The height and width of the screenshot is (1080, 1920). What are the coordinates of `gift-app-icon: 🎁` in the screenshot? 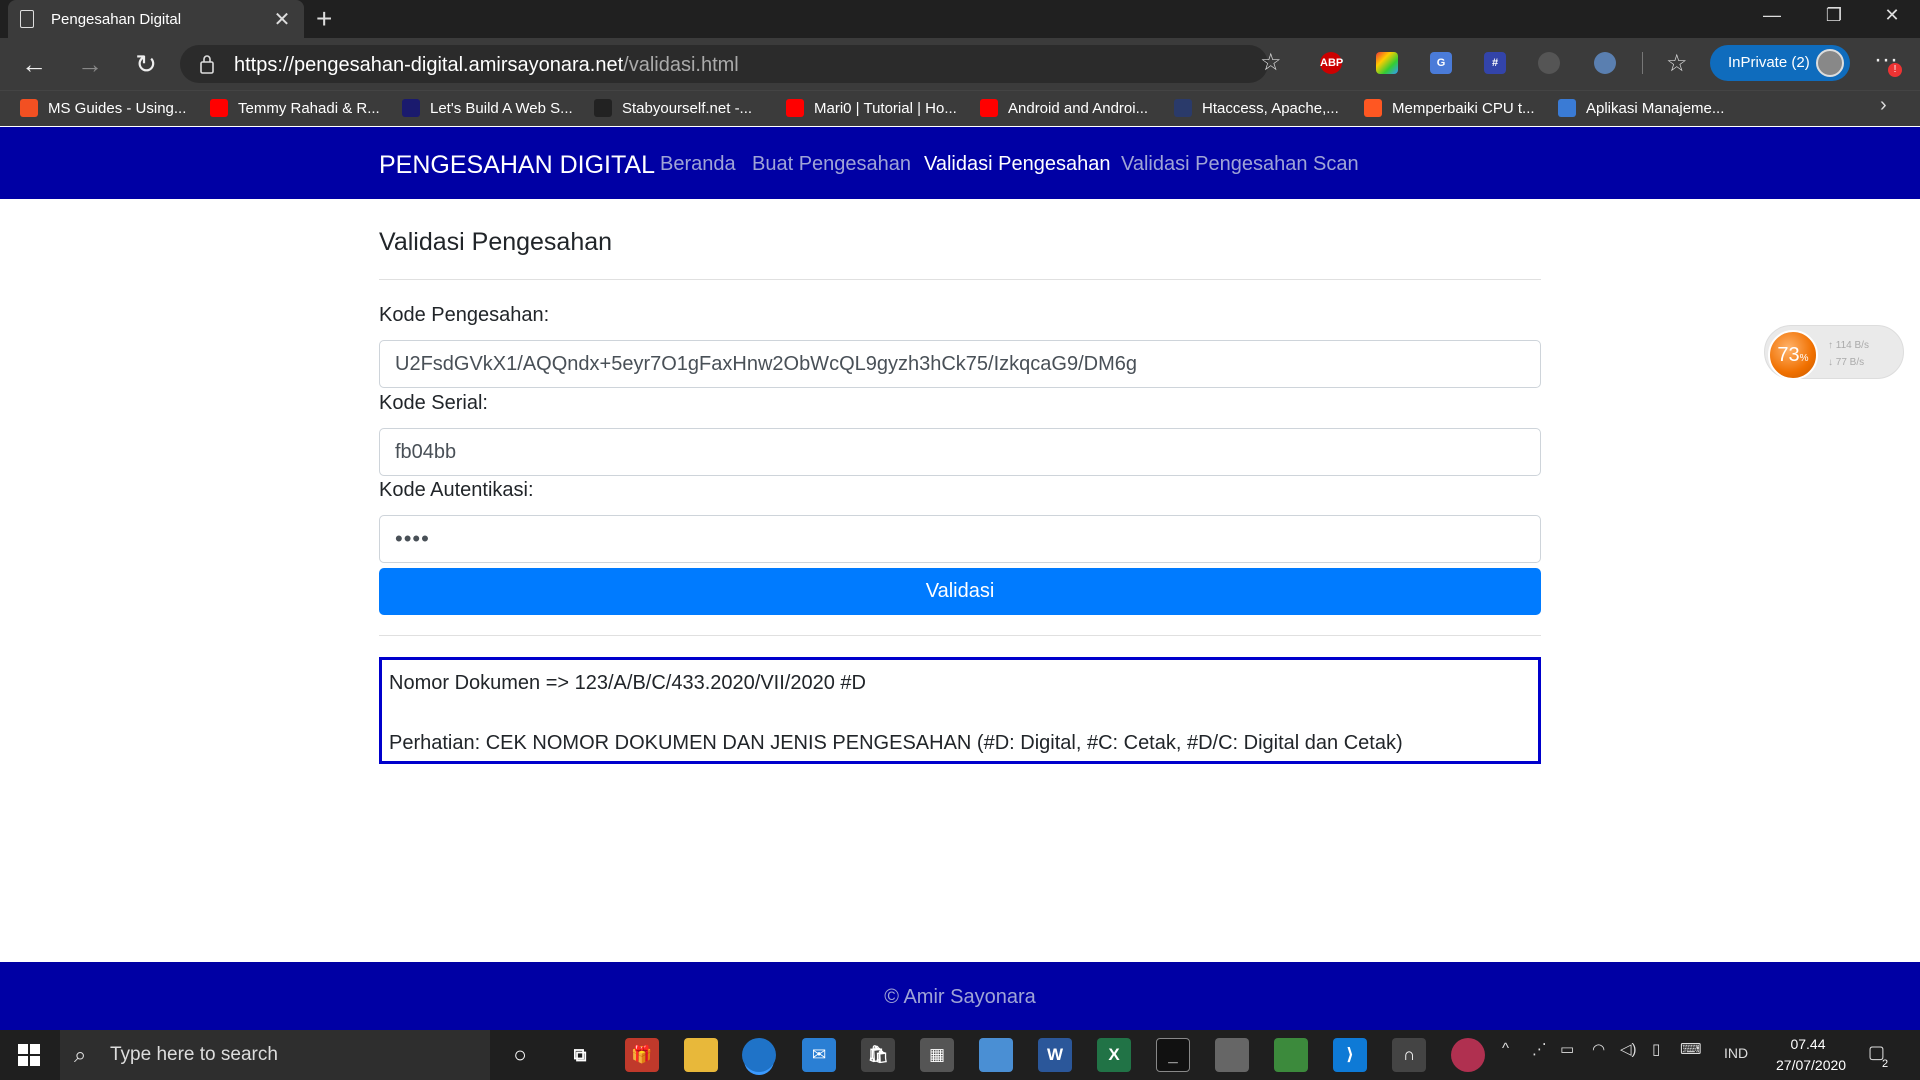 It's located at (642, 1055).